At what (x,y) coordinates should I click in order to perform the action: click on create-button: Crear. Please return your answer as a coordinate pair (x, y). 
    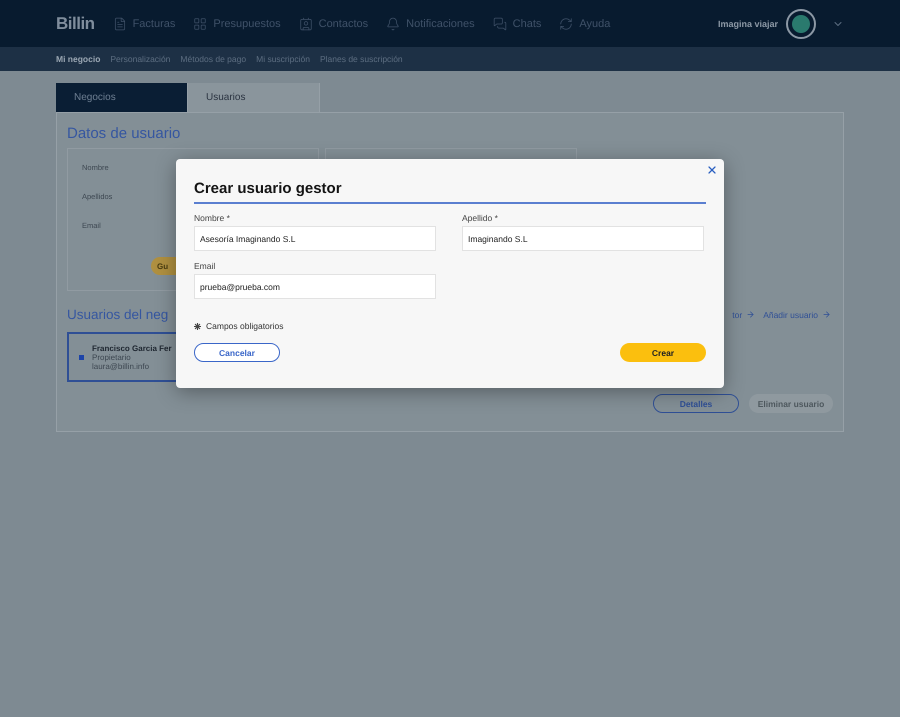
    Looking at the image, I should click on (663, 352).